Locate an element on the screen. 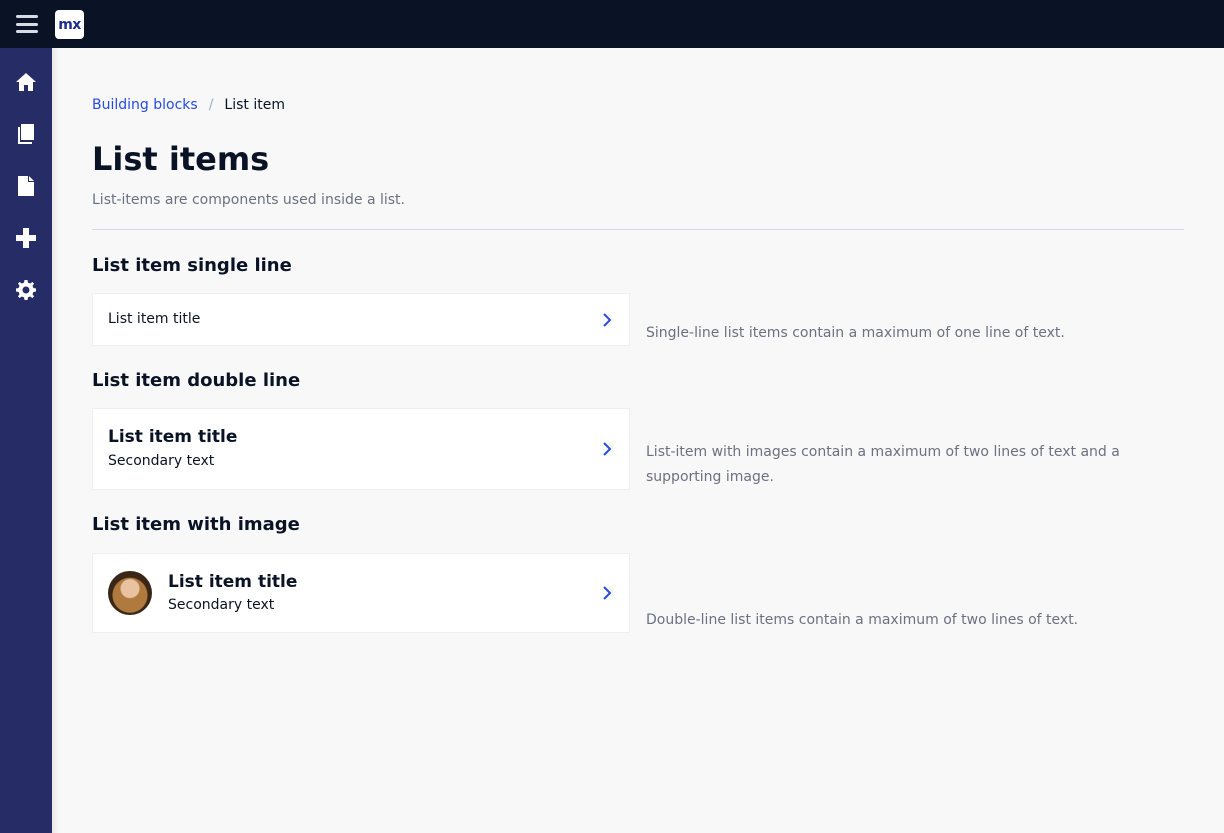 Image resolution: width=1224 pixels, height=833 pixels. breadcrumb: Building blocks / List item is located at coordinates (188, 105).